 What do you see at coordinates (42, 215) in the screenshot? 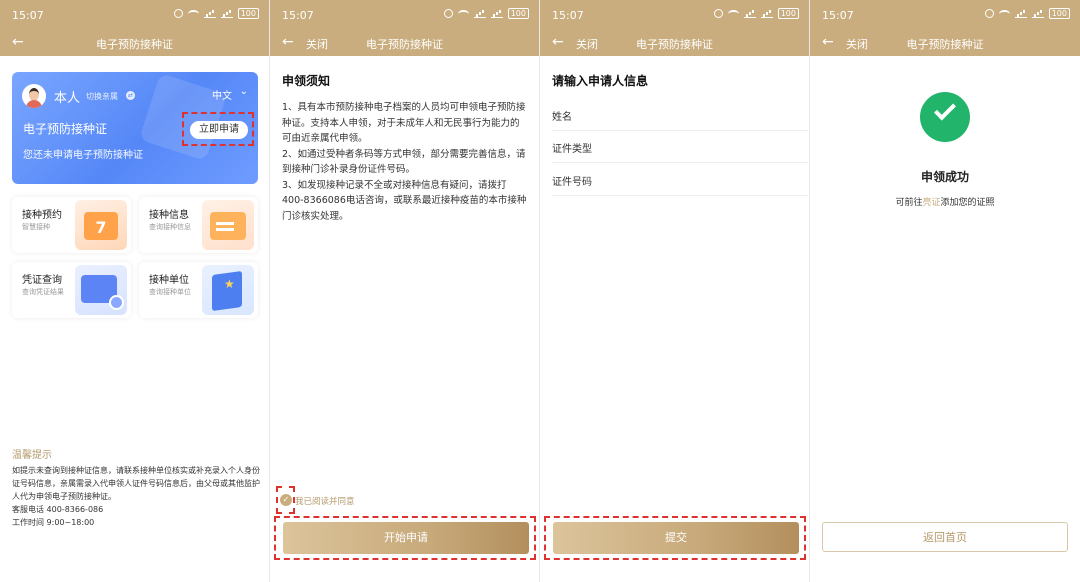
I see `tile-title: 接种预约` at bounding box center [42, 215].